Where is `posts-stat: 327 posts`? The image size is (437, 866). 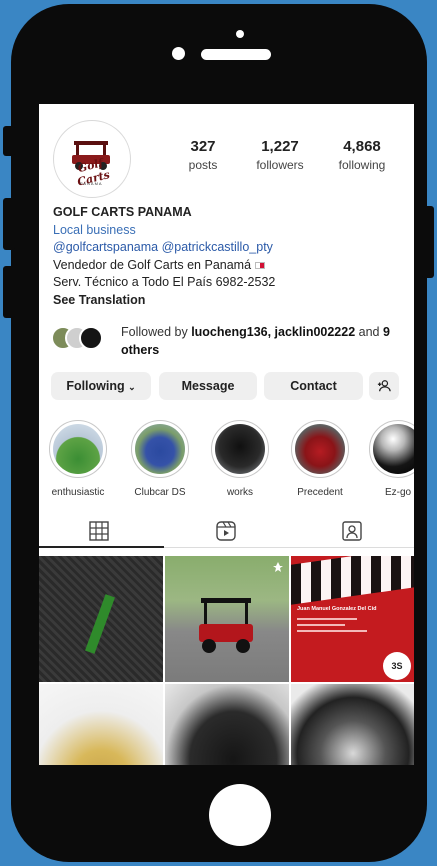
posts-stat: 327 posts is located at coordinates (203, 155).